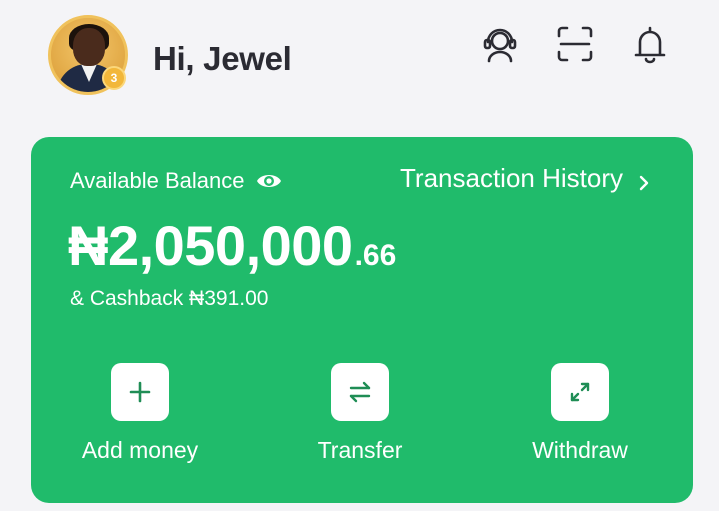 The height and width of the screenshot is (511, 719). I want to click on balance-label-row: Available Balance, so click(176, 181).